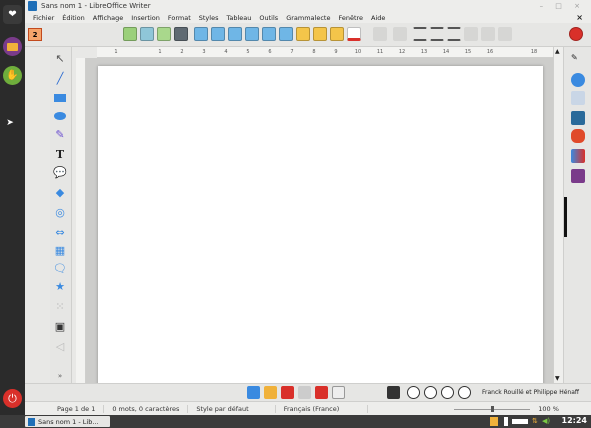 The height and width of the screenshot is (428, 591). What do you see at coordinates (81, 220) in the screenshot?
I see `vertical-ruler` at bounding box center [81, 220].